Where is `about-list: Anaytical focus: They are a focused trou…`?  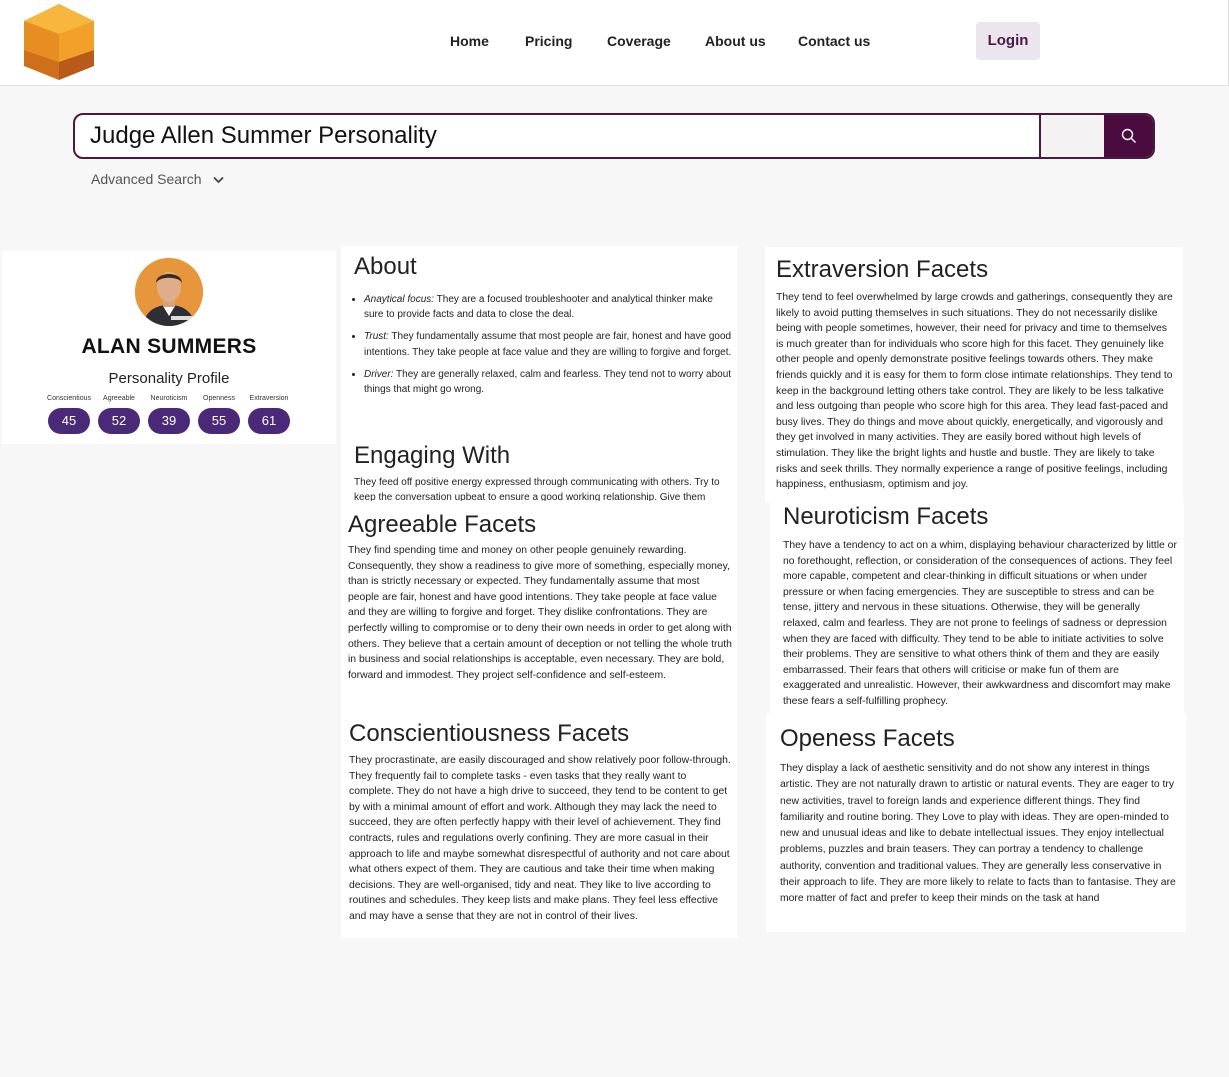
about-list: Anaytical focus: They are a focused trou… is located at coordinates (549, 348).